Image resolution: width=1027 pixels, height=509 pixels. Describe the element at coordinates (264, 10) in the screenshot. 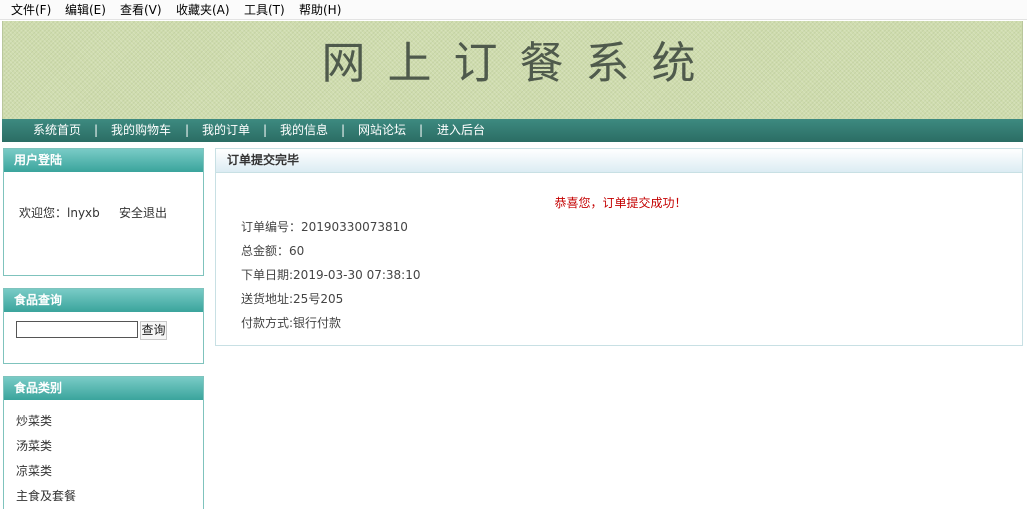

I see `menu-tools: 工具(T)` at that location.